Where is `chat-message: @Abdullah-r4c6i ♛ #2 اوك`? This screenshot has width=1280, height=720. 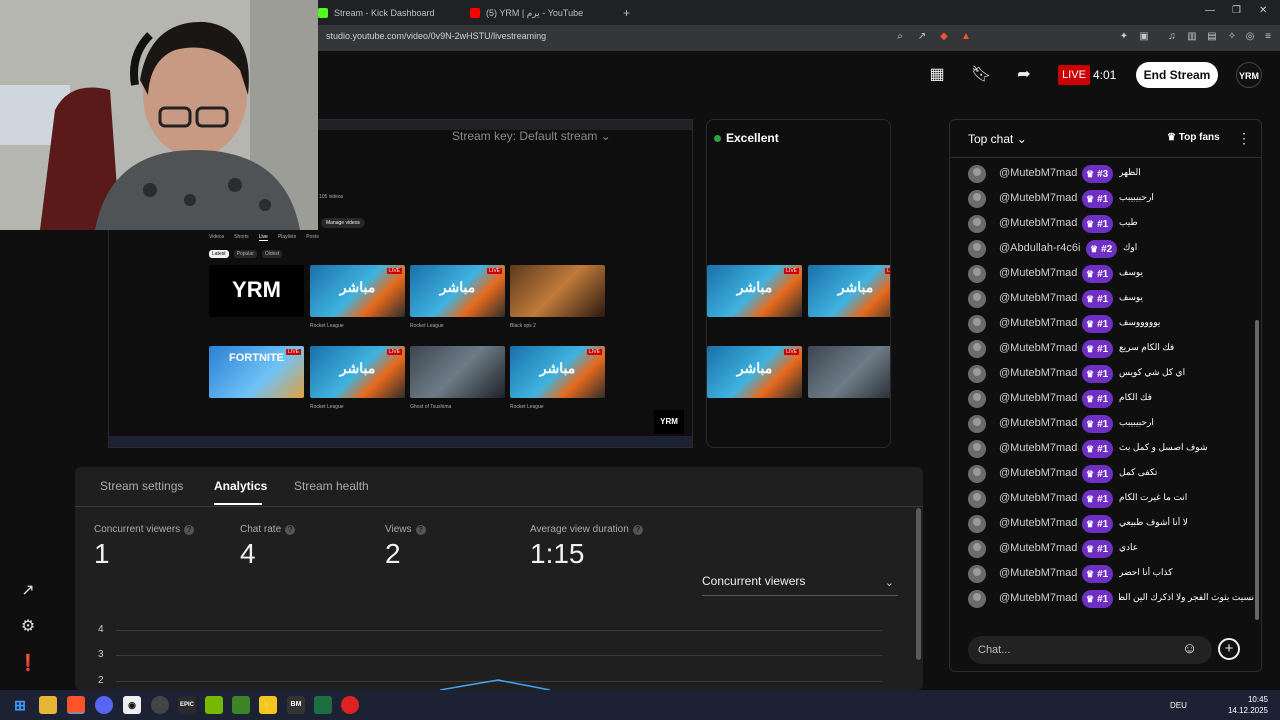
chat-message: @Abdullah-r4c6i ♛ #2 اوك is located at coordinates (1113, 249).